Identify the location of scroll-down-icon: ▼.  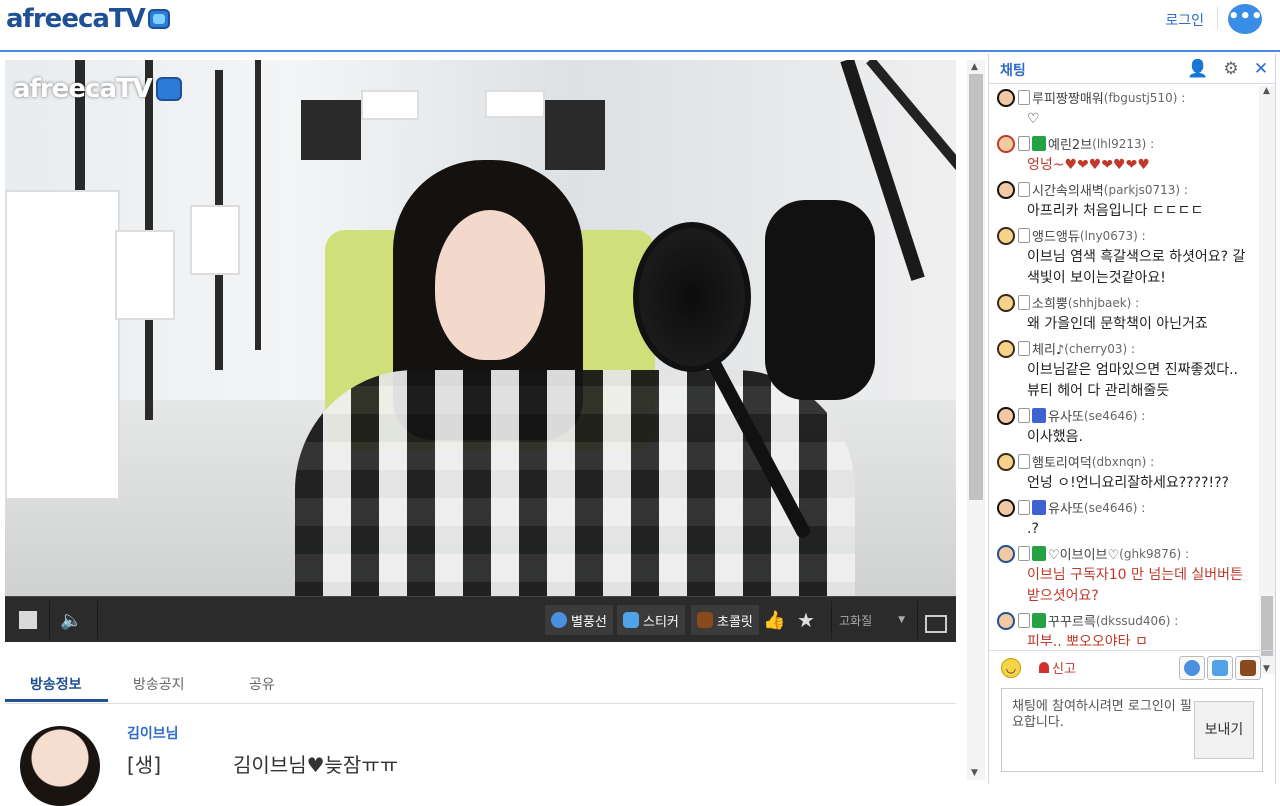
(974, 773).